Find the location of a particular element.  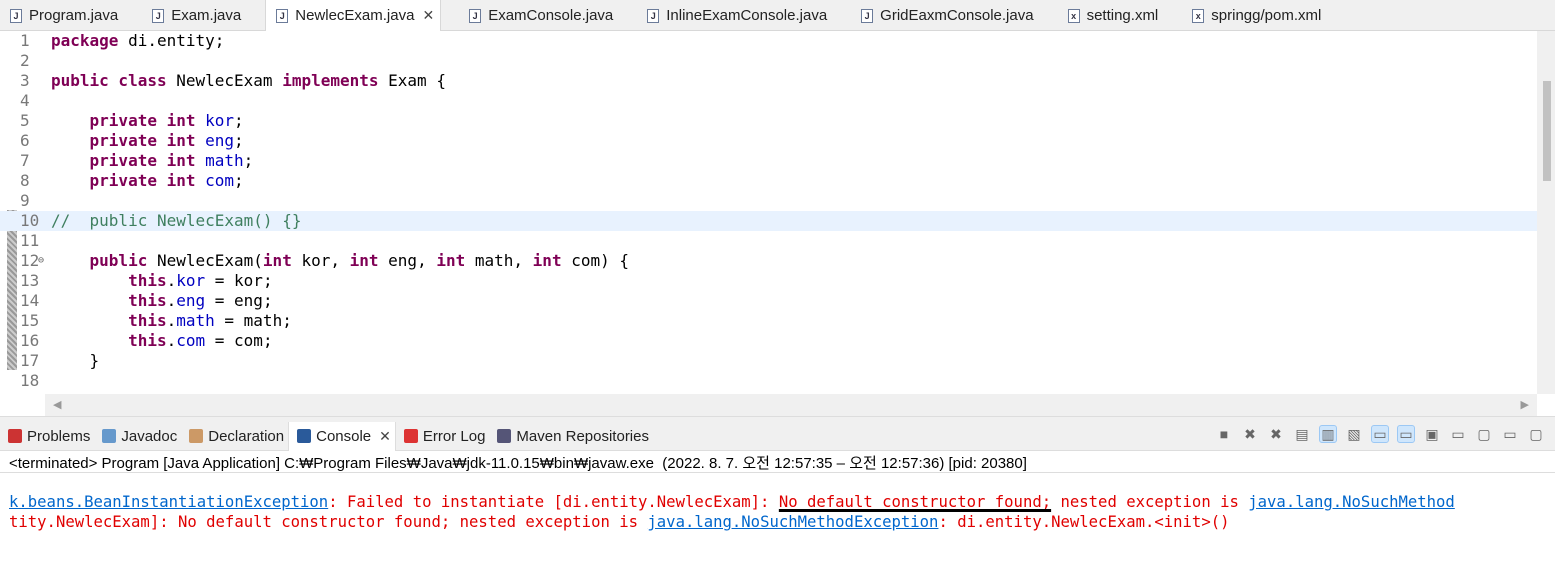

tab-console: Console ✕ is located at coordinates (342, 436).